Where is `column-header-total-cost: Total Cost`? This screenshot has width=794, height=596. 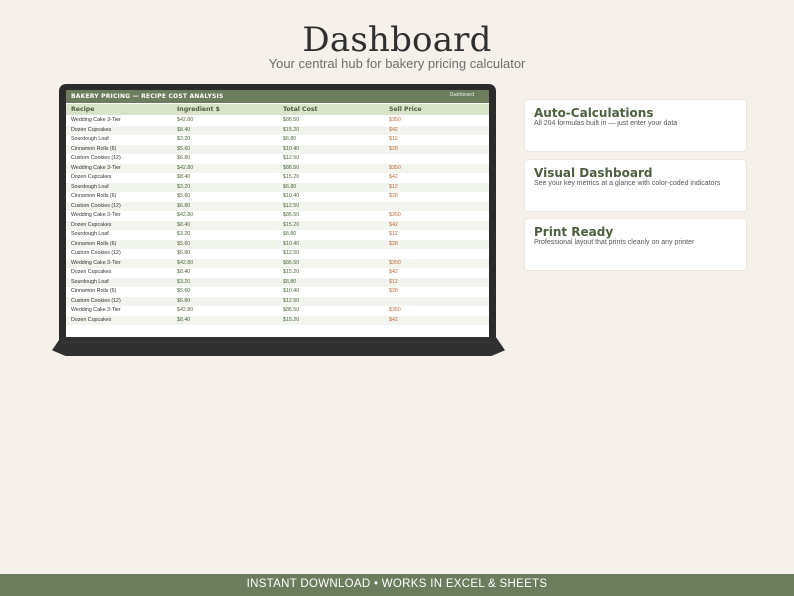 column-header-total-cost: Total Cost is located at coordinates (300, 109).